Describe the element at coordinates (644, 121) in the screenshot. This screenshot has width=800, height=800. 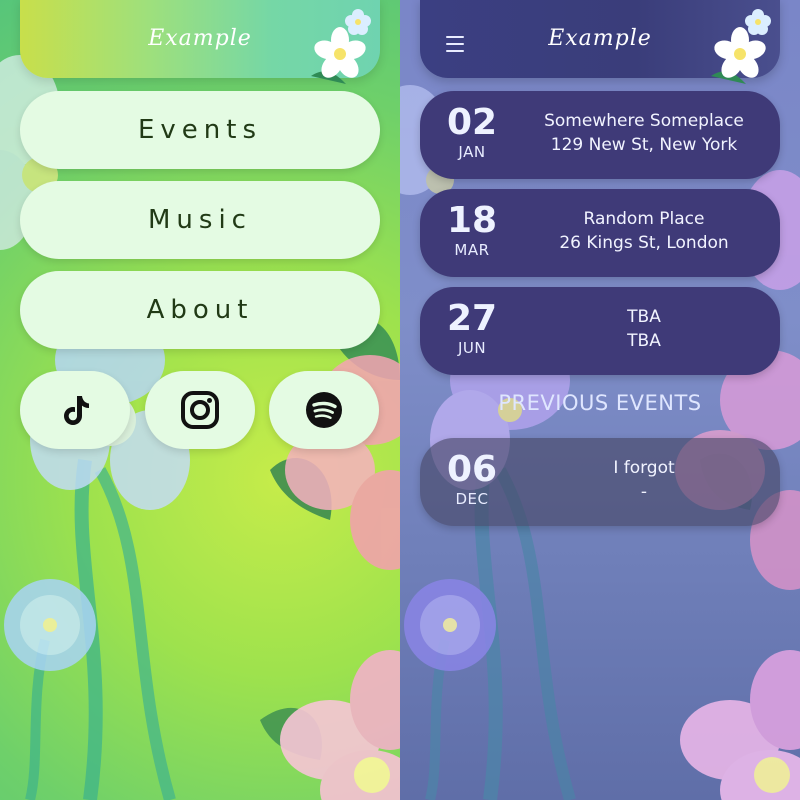
I see `event-venue: Somewhere Someplace` at that location.